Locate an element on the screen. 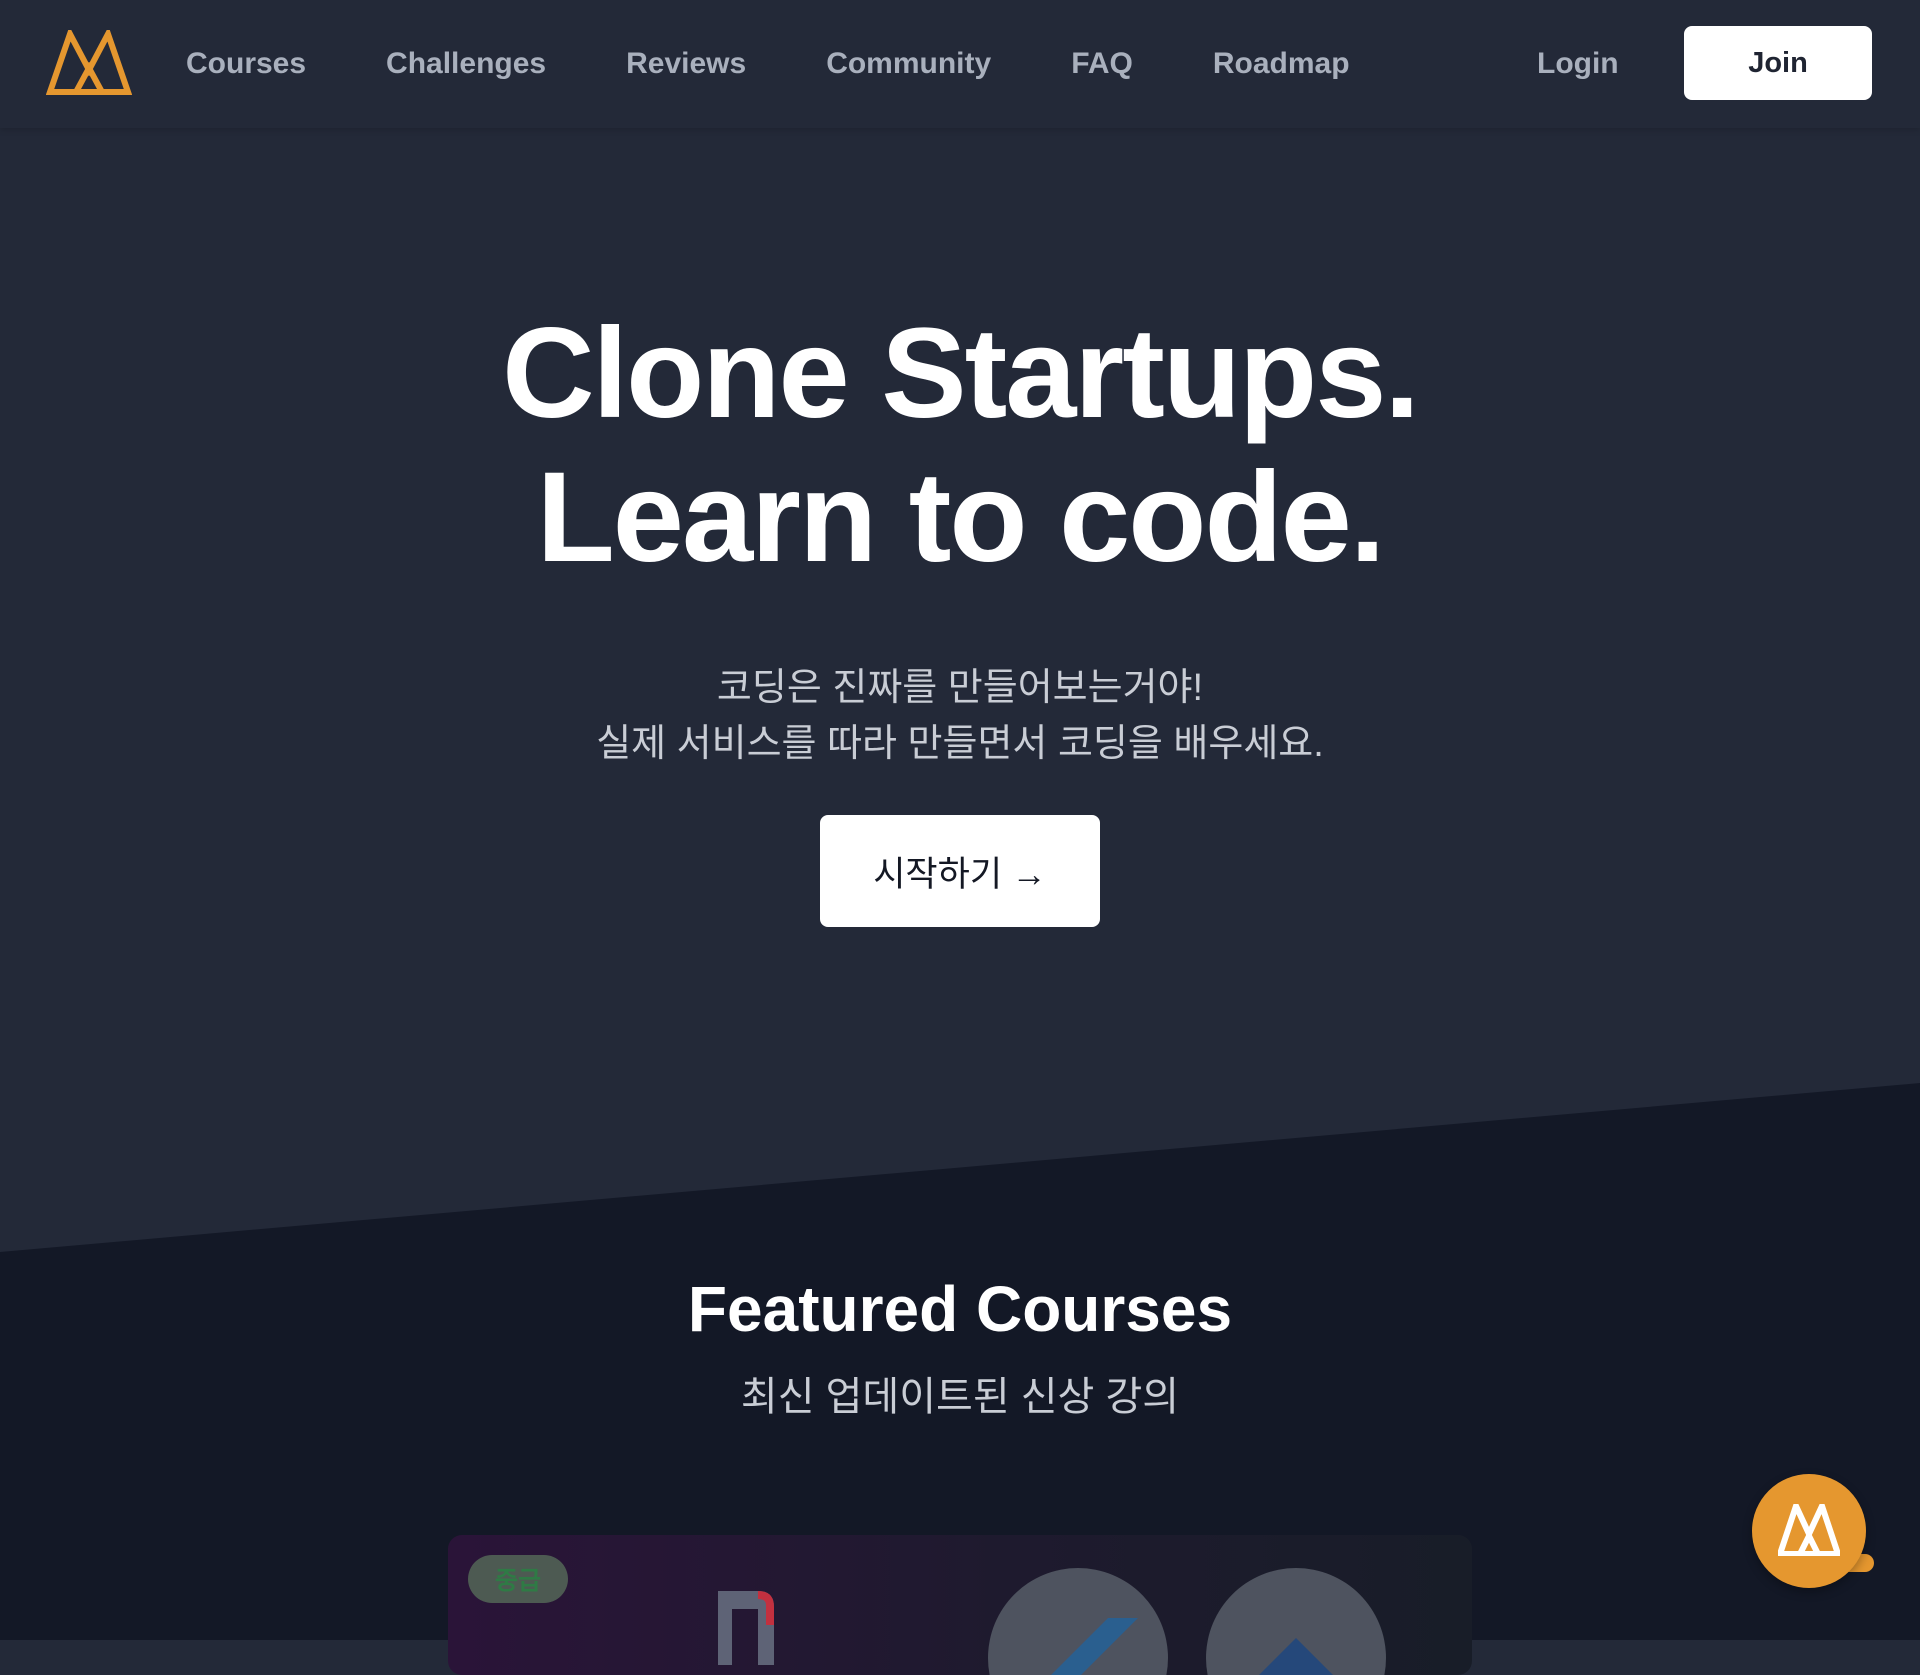 The image size is (1920, 1675). course-card: 중급 is located at coordinates (960, 1605).